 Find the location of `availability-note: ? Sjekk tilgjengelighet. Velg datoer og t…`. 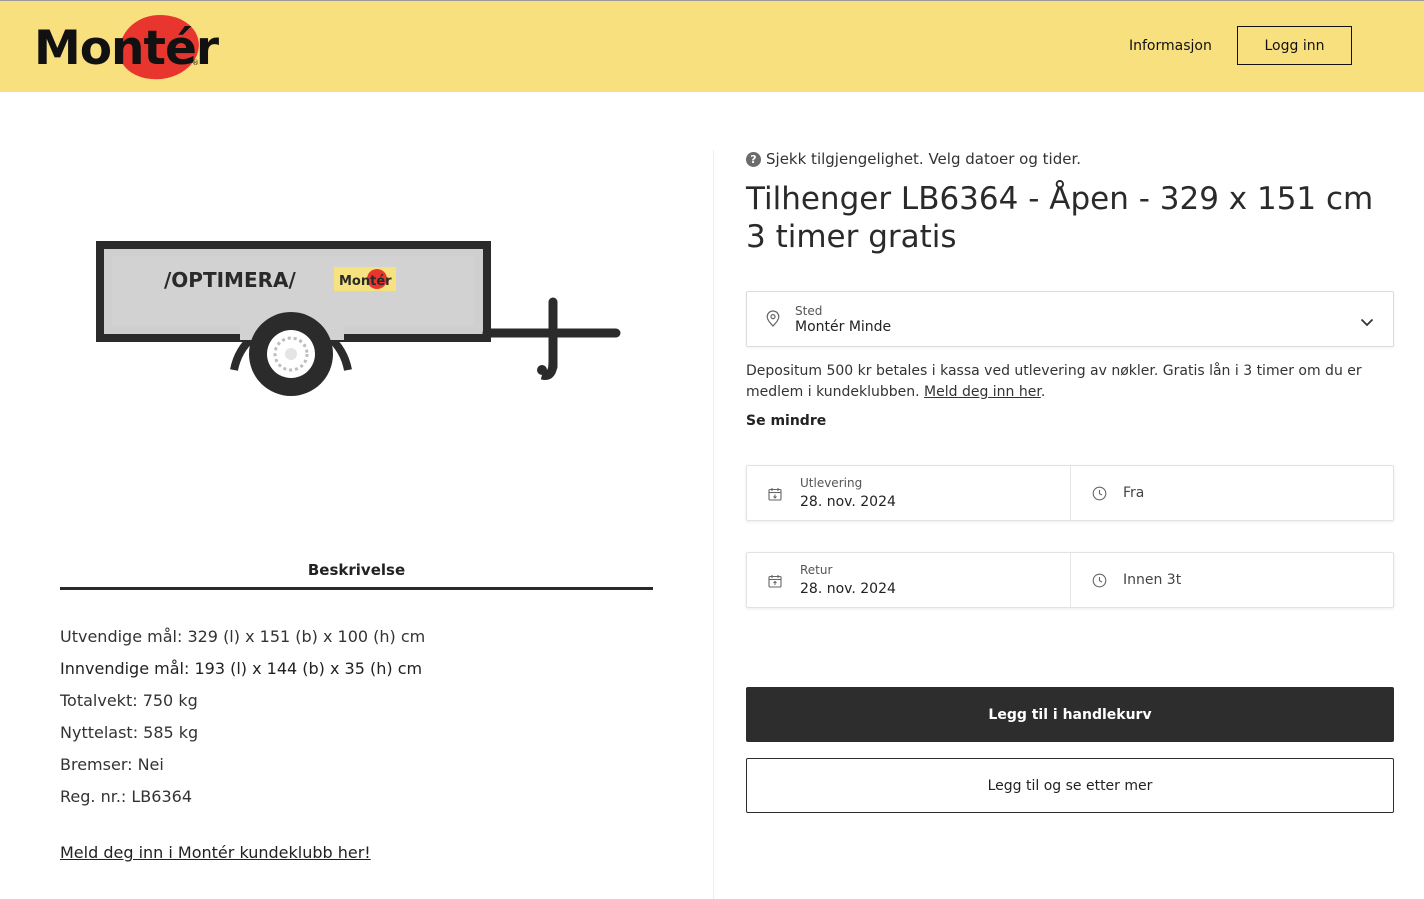

availability-note: ? Sjekk tilgjengelighet. Velg datoer og t… is located at coordinates (913, 159).